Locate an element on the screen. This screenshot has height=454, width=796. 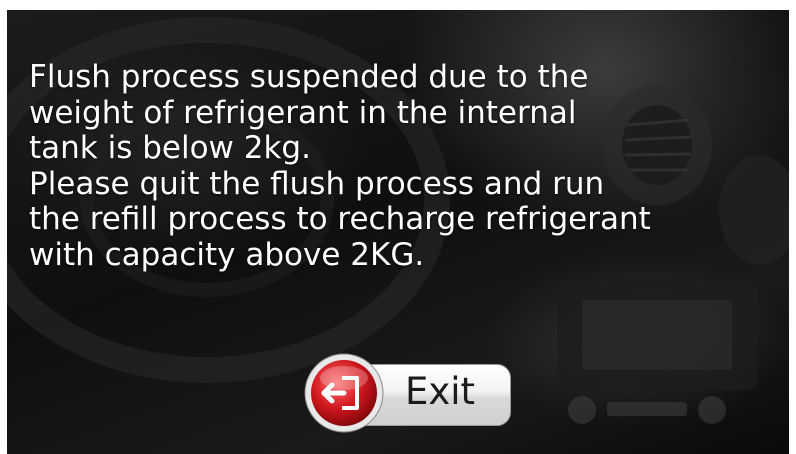
exit-button: Exit is located at coordinates (407, 392).